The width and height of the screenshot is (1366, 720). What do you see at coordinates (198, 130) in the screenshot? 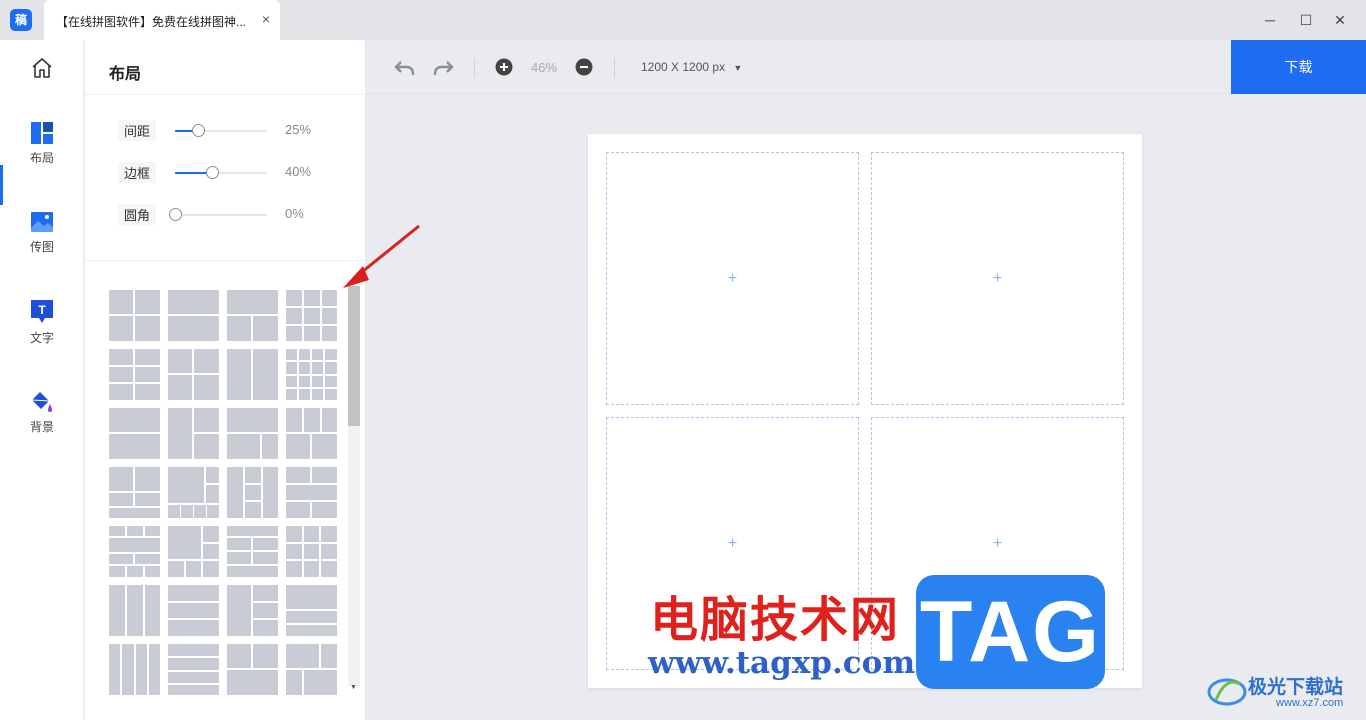
I see `spacing-slider-handle` at bounding box center [198, 130].